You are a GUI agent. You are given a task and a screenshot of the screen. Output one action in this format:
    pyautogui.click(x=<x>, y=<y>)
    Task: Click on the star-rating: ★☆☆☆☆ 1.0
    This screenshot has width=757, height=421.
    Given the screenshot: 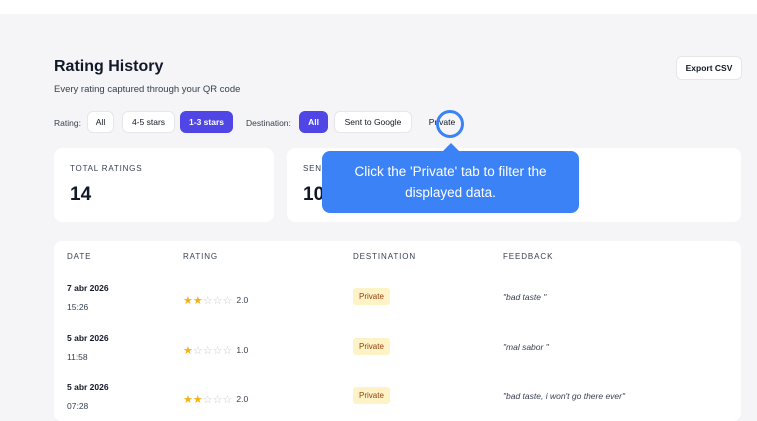 What is the action you would take?
    pyautogui.click(x=215, y=350)
    